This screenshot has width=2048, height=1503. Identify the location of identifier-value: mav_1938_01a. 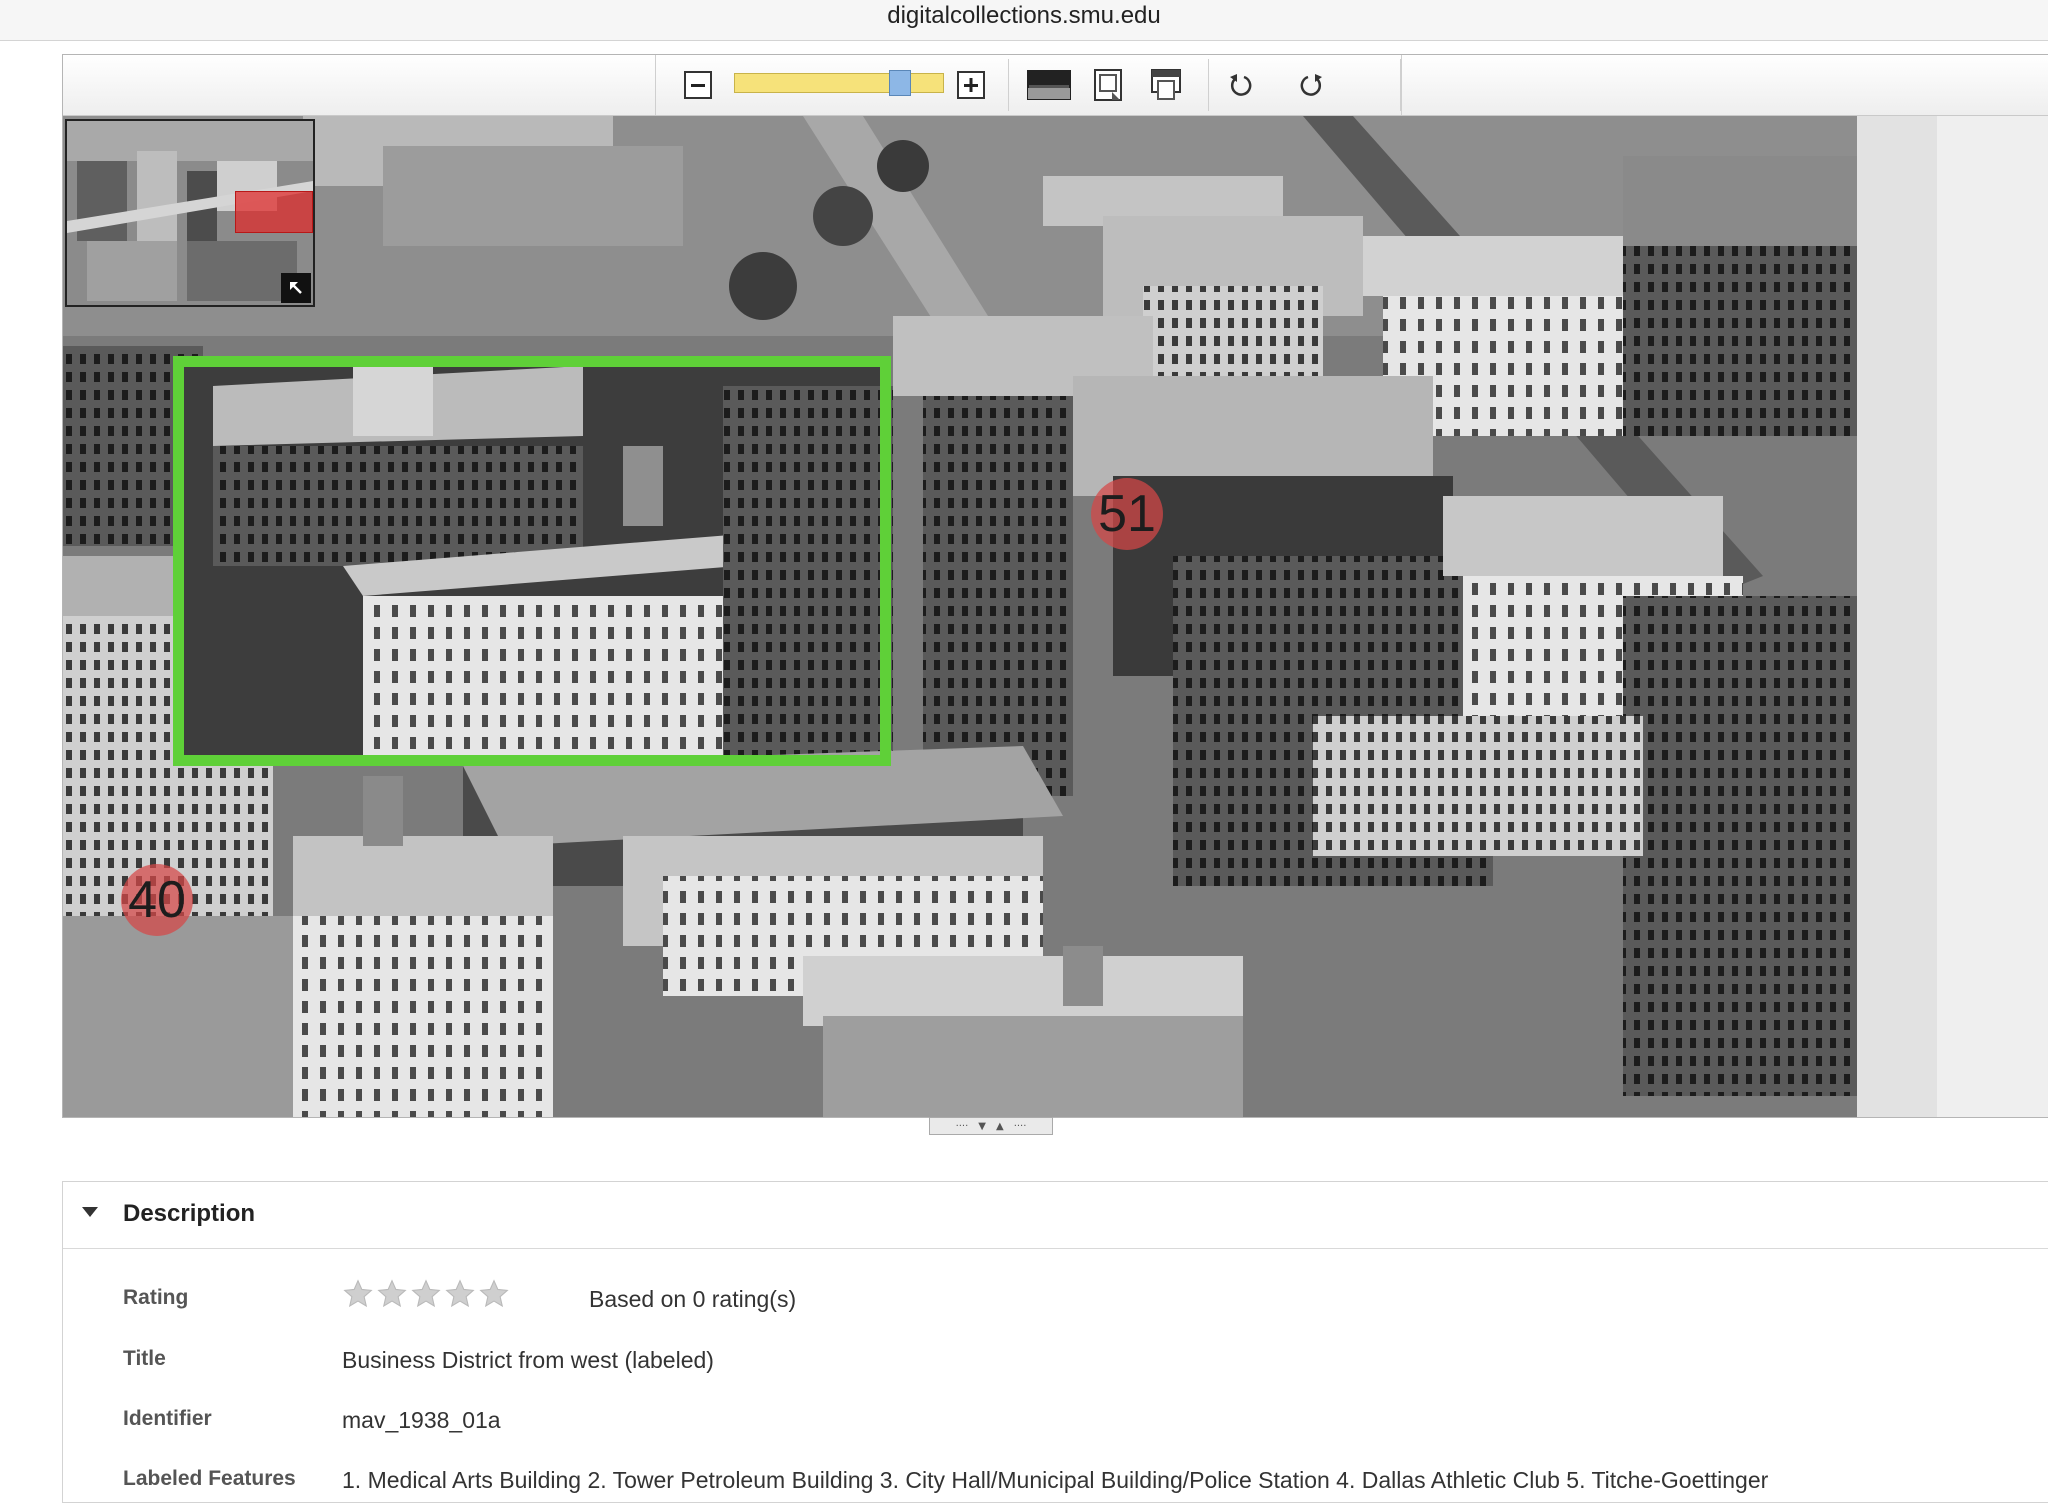
(421, 1420).